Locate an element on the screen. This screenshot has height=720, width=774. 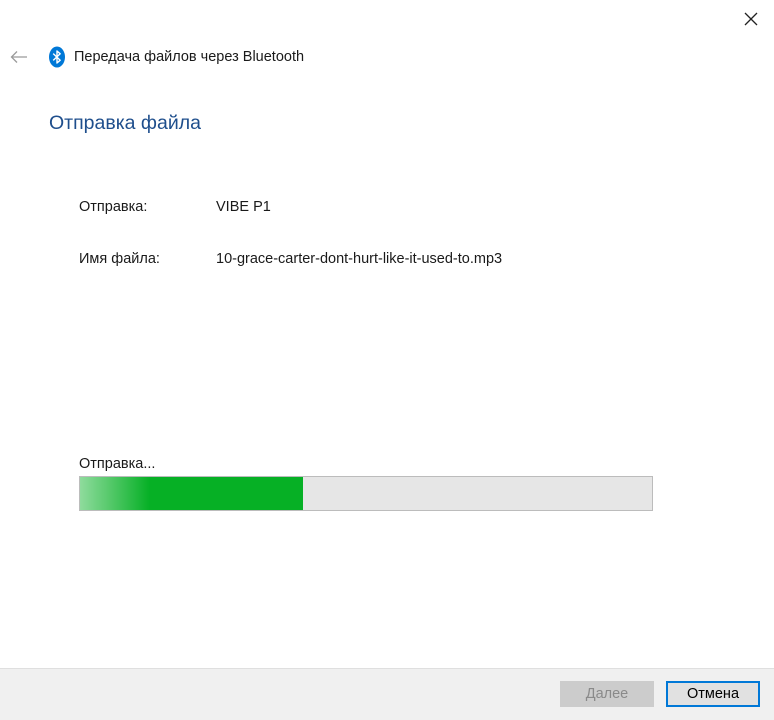
progress-shine is located at coordinates (115, 493).